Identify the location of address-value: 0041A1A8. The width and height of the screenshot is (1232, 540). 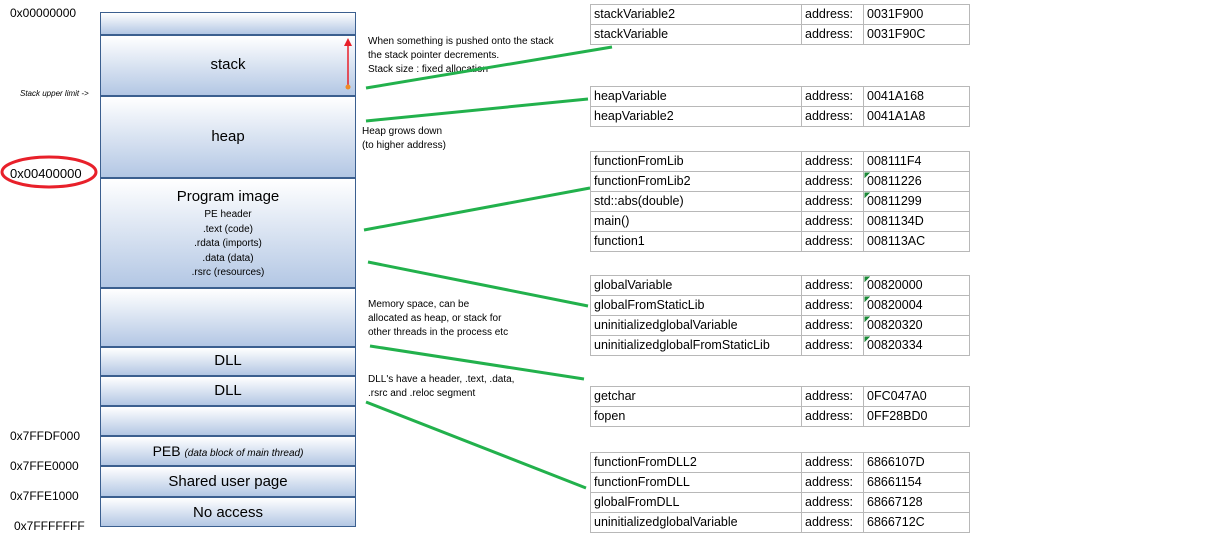
(916, 116).